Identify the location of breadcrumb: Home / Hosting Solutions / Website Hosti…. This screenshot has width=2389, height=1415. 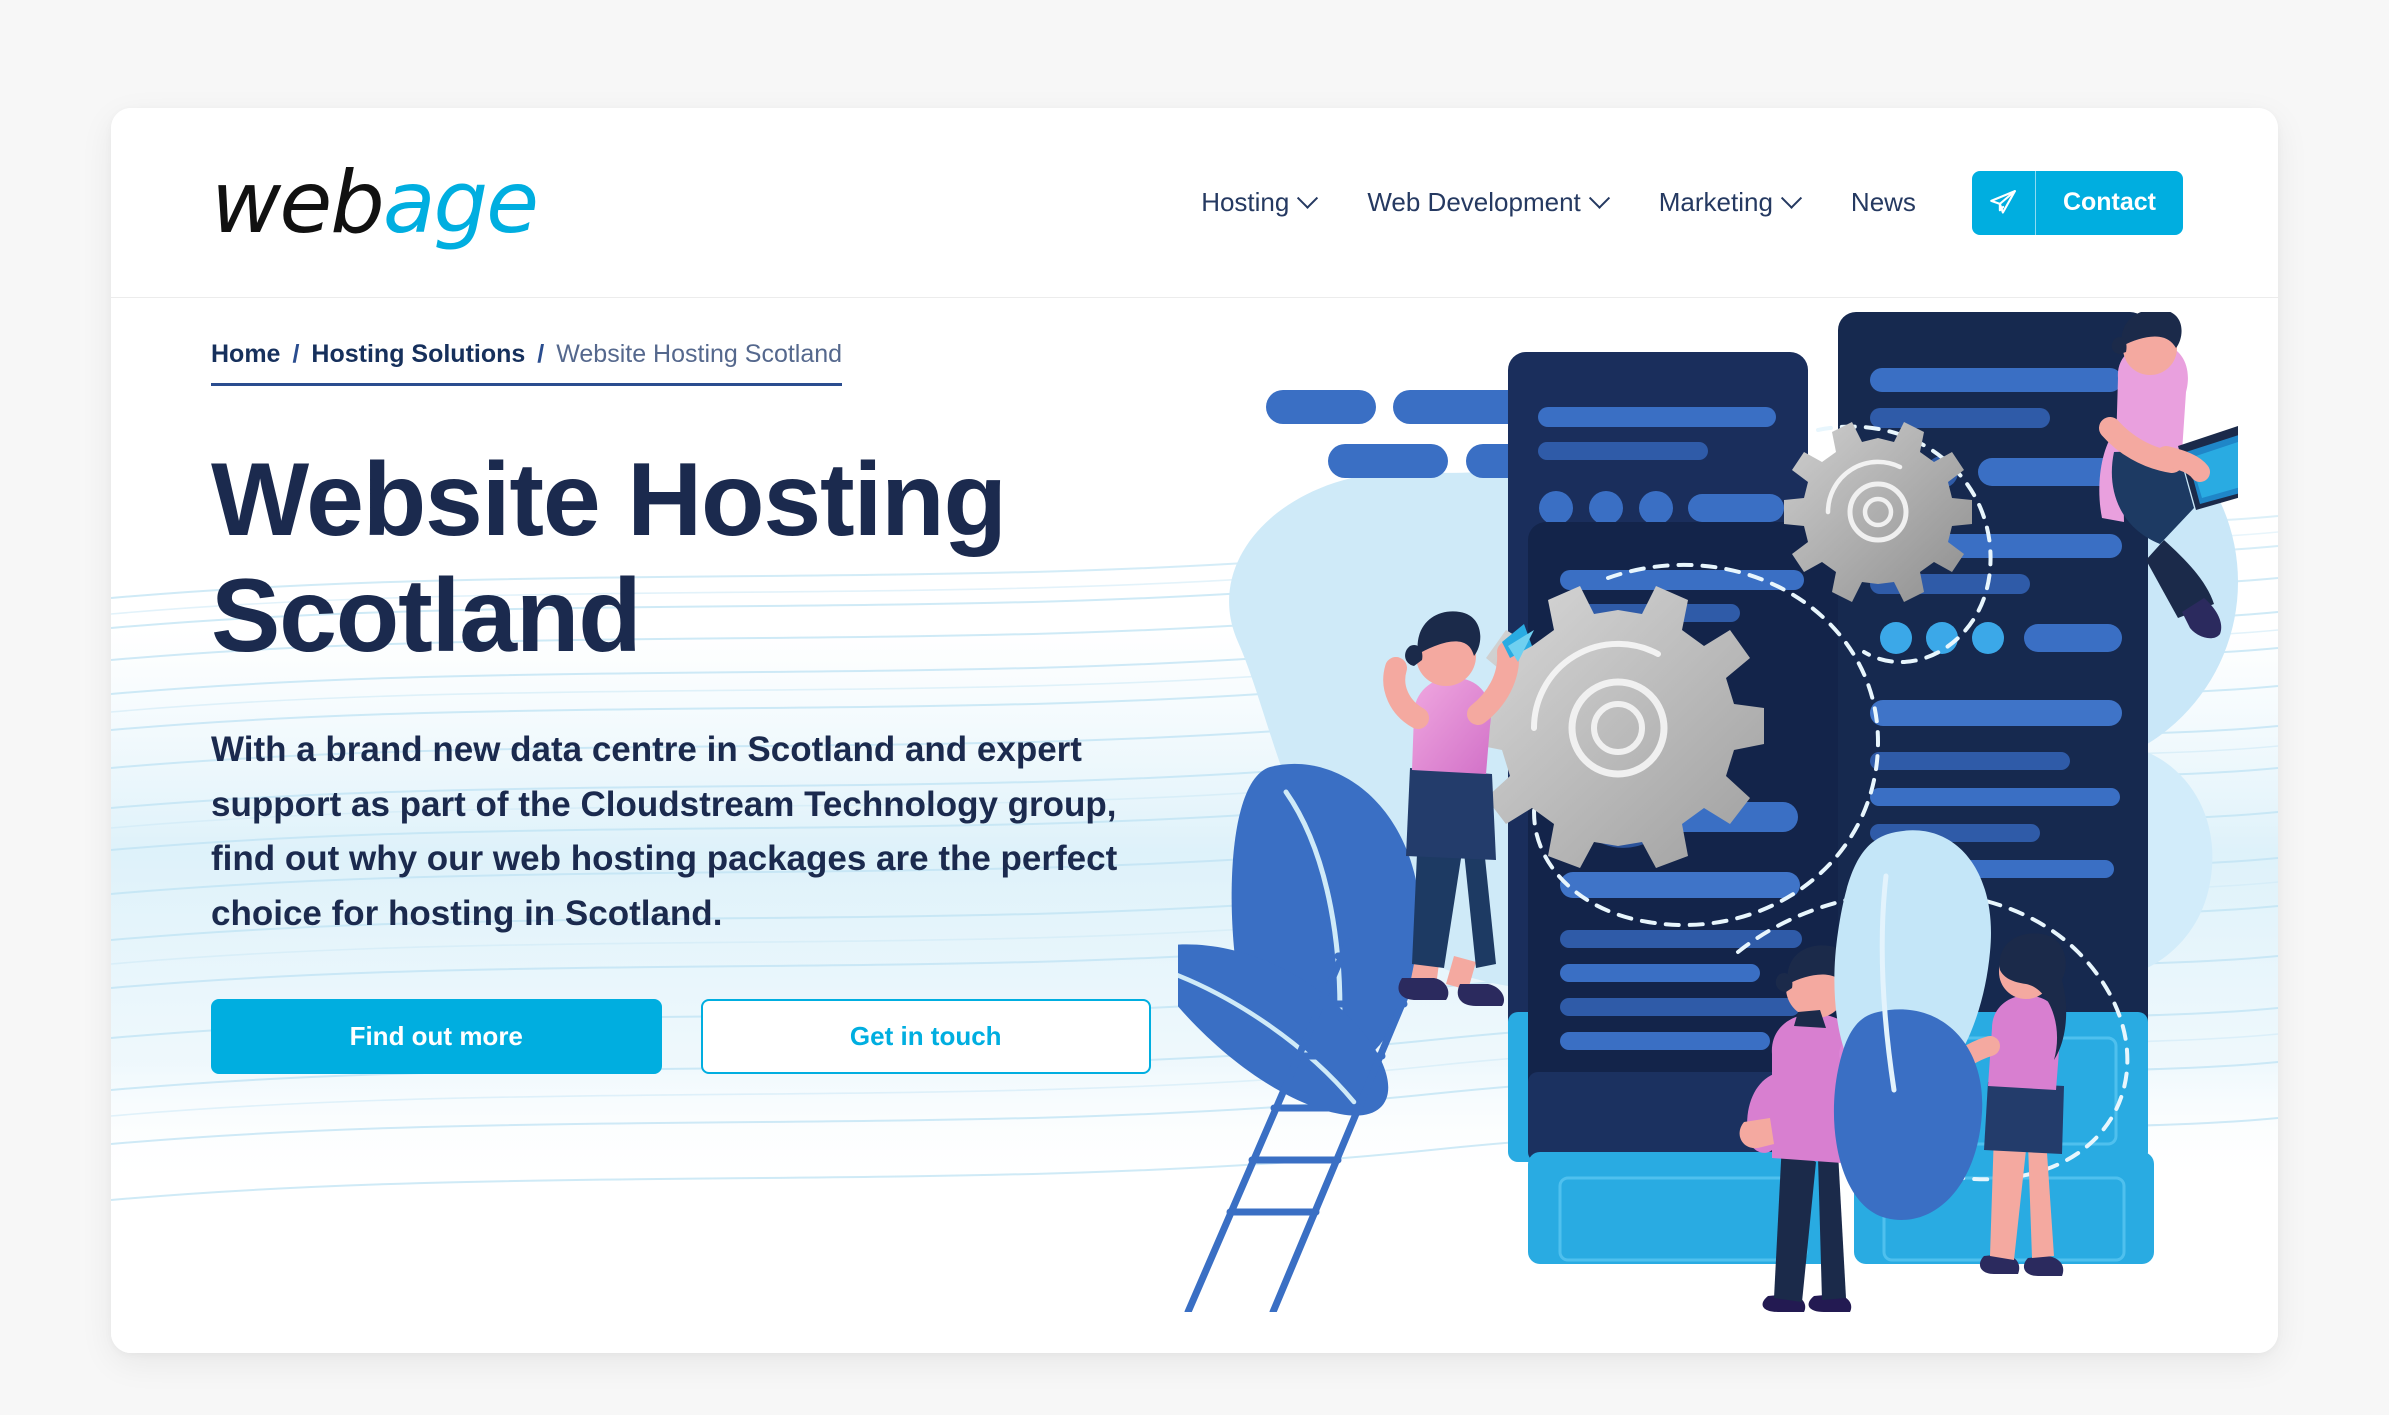
(527, 342).